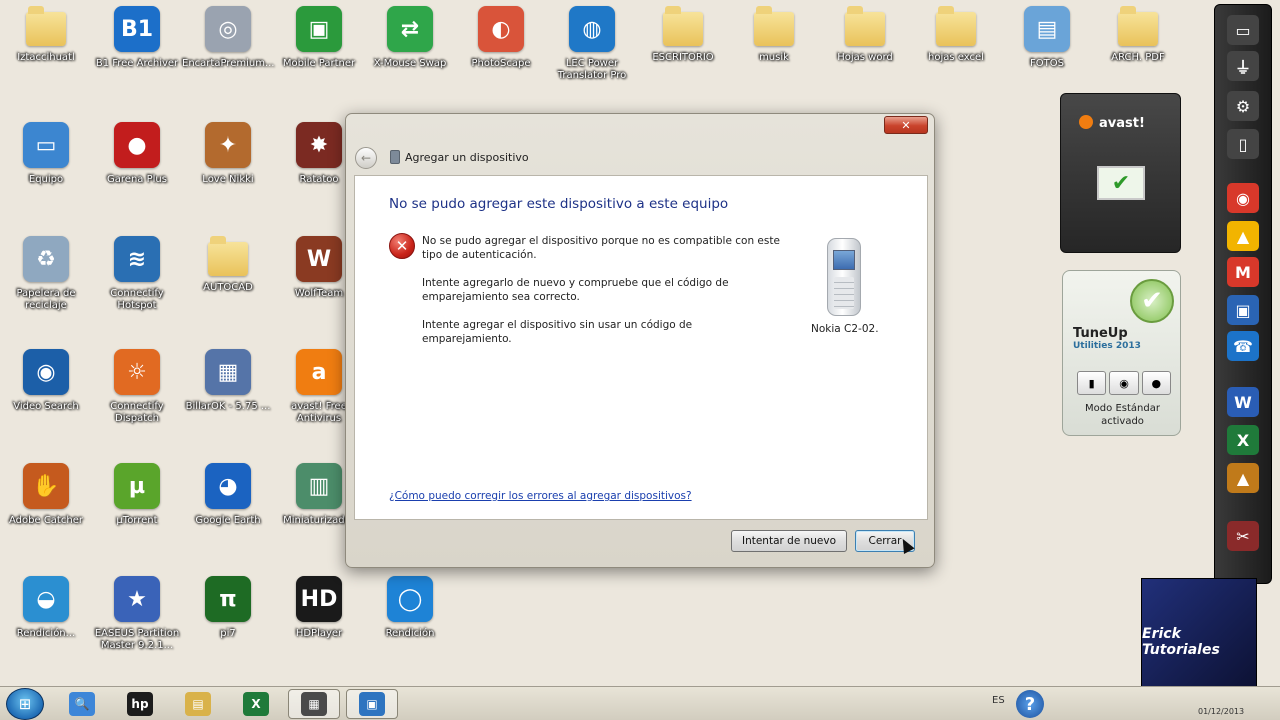 The width and height of the screenshot is (1280, 720). Describe the element at coordinates (1221, 711) in the screenshot. I see `clock-date: 01/12/2013` at that location.